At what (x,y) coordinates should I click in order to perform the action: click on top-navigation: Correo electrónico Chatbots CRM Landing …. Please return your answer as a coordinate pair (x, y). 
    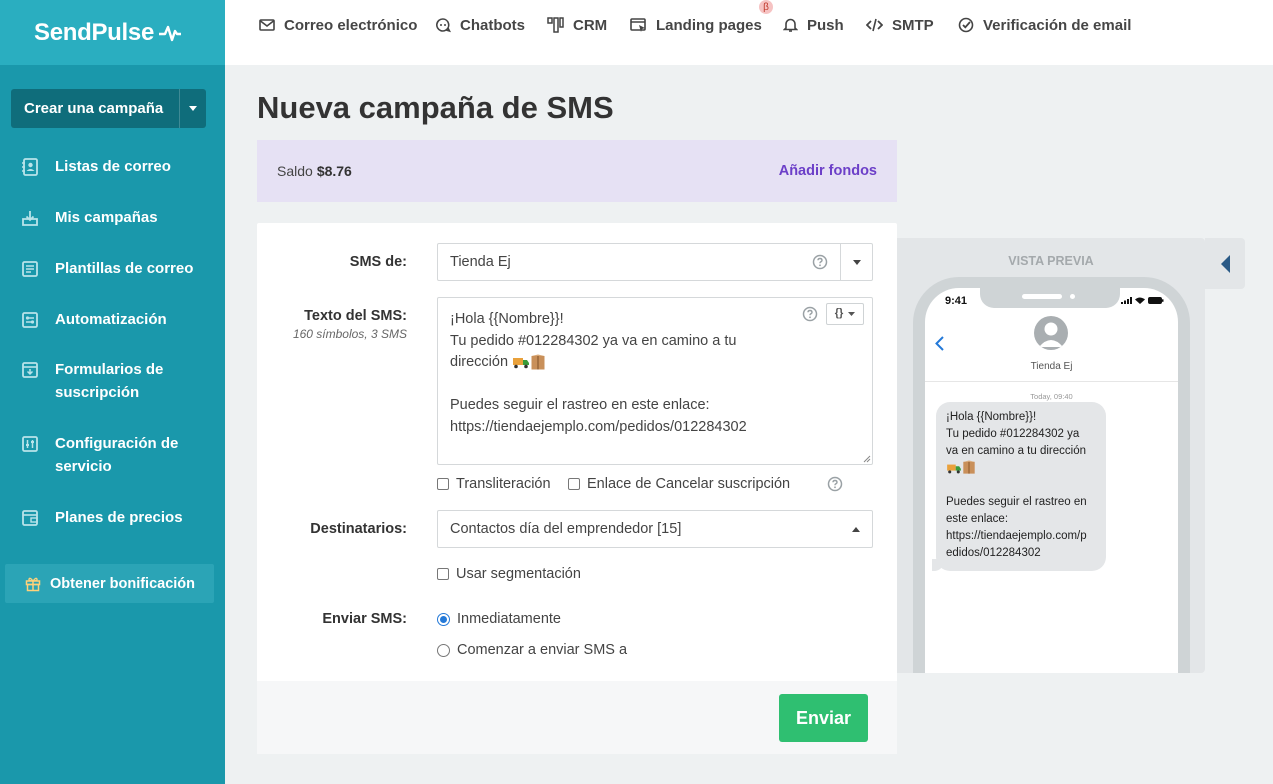
    Looking at the image, I should click on (749, 32).